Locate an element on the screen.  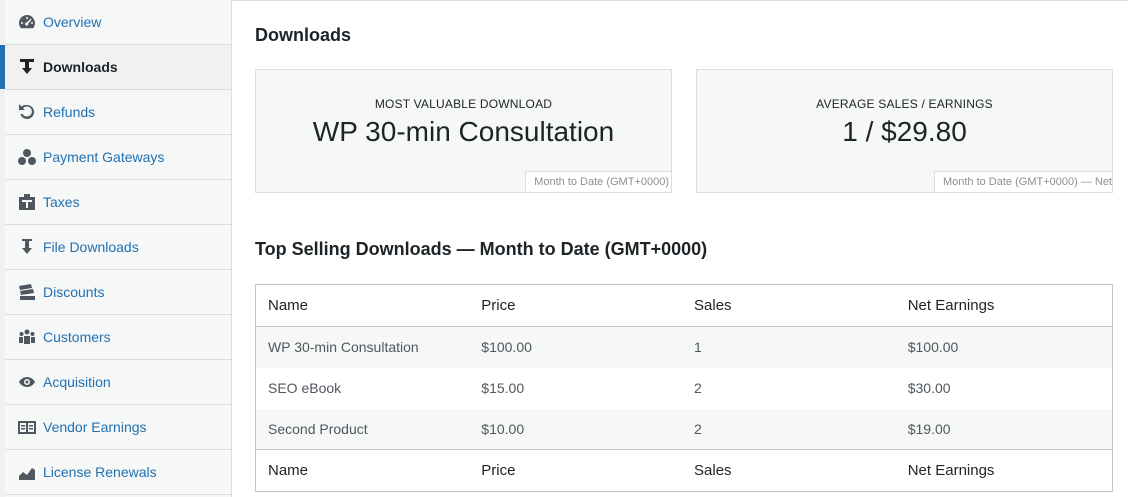
sidebar-item-taxes: Taxes is located at coordinates (118, 202).